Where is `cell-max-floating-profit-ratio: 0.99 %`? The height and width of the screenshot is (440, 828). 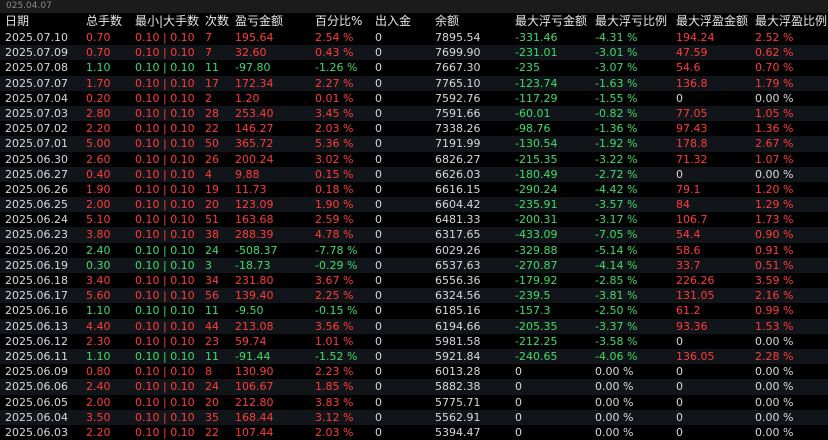 cell-max-floating-profit-ratio: 0.99 % is located at coordinates (774, 311).